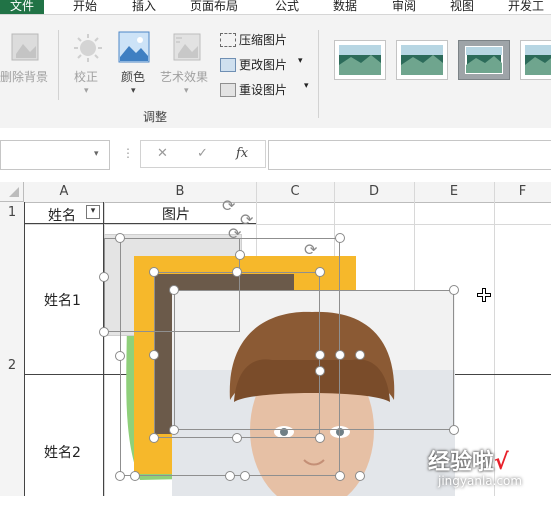 Image resolution: width=551 pixels, height=508 pixels. I want to click on ribbon-tab-bar: 文件 开始 插入 页面布局 公式 数据 审阅 视图 开发工, so click(275, 7).